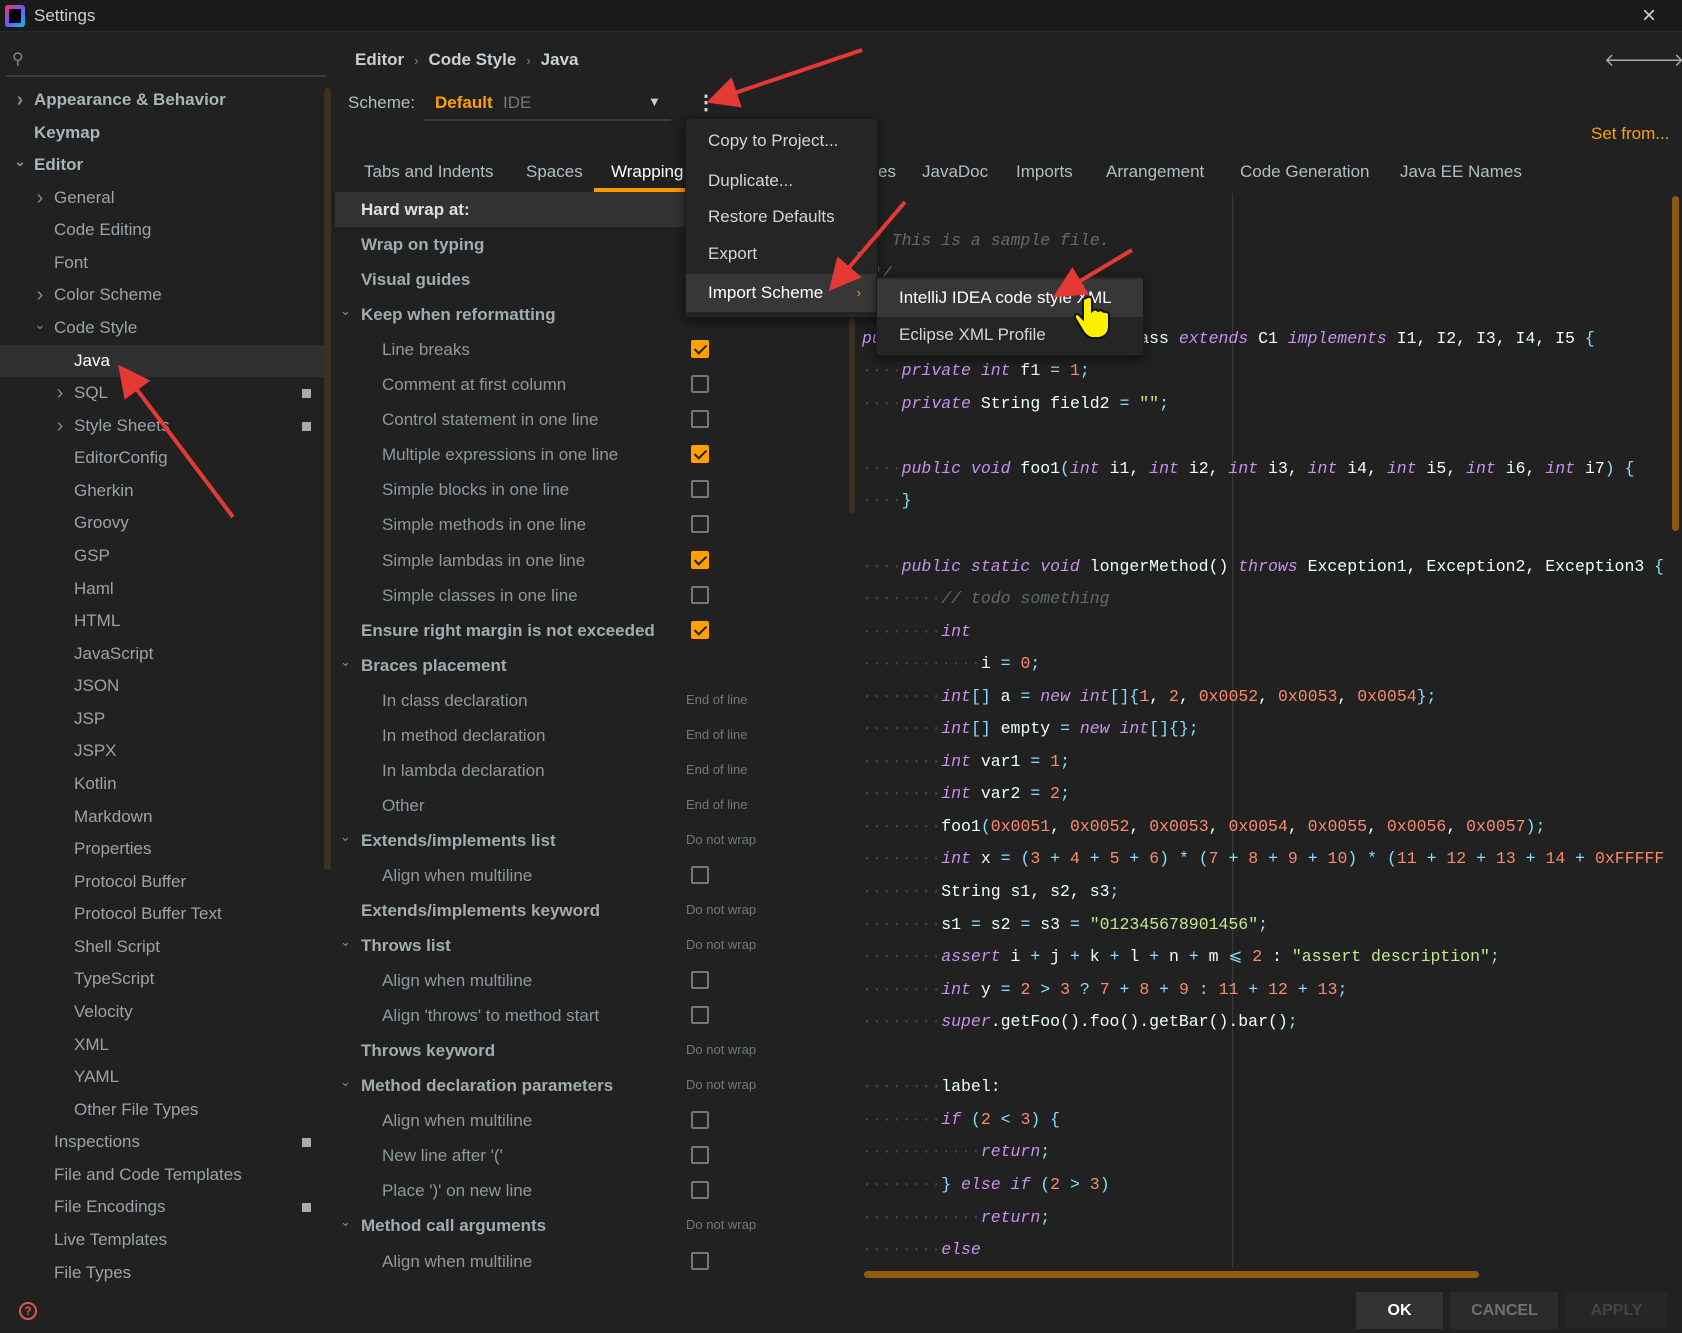 This screenshot has height=1333, width=1682. What do you see at coordinates (1399, 1310) in the screenshot?
I see `ok-button: OK` at bounding box center [1399, 1310].